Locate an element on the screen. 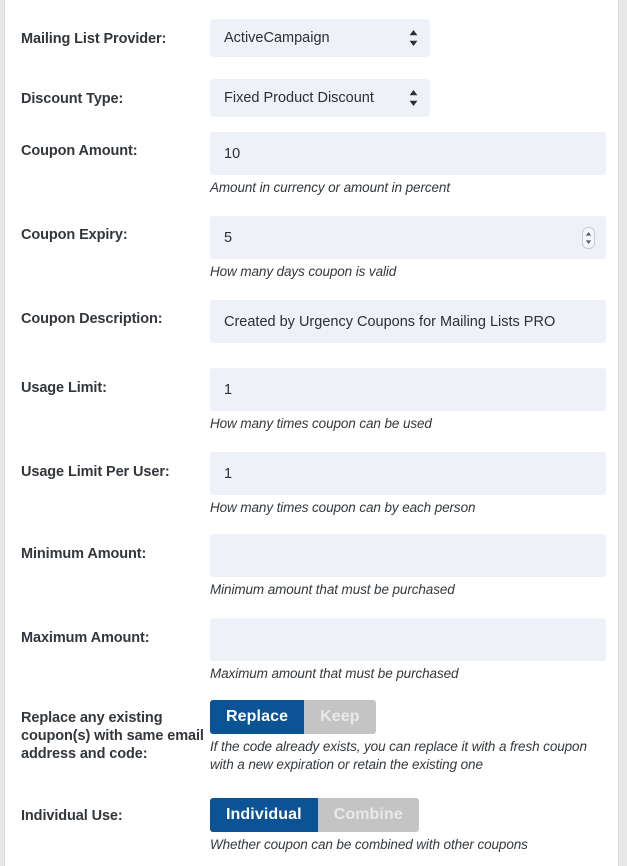 The width and height of the screenshot is (627, 866). field-label-minimum-amount: Minimum Amount: is located at coordinates (84, 554).